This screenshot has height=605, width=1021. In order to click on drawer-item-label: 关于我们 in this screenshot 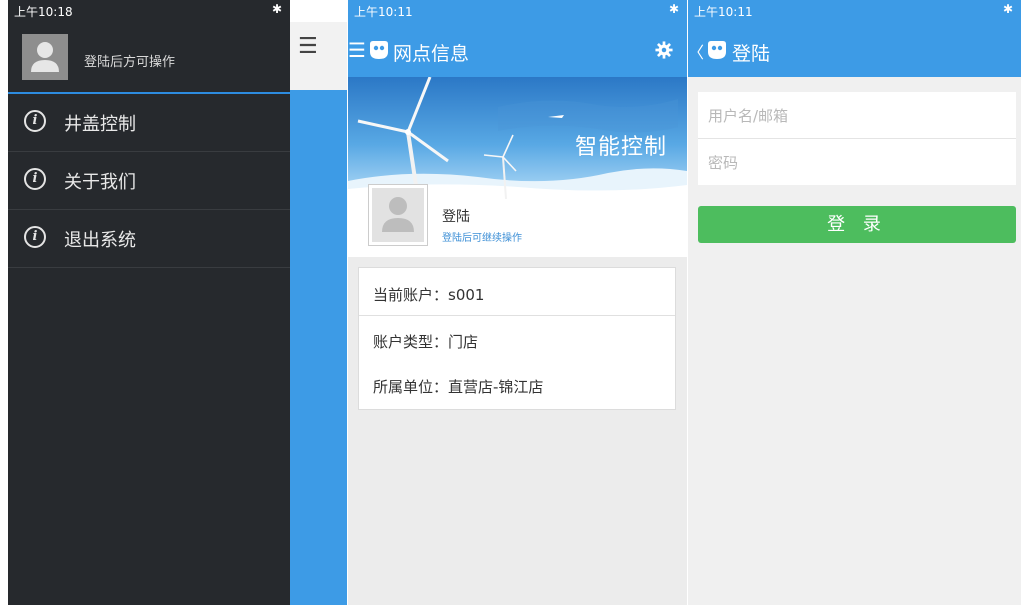, I will do `click(100, 182)`.